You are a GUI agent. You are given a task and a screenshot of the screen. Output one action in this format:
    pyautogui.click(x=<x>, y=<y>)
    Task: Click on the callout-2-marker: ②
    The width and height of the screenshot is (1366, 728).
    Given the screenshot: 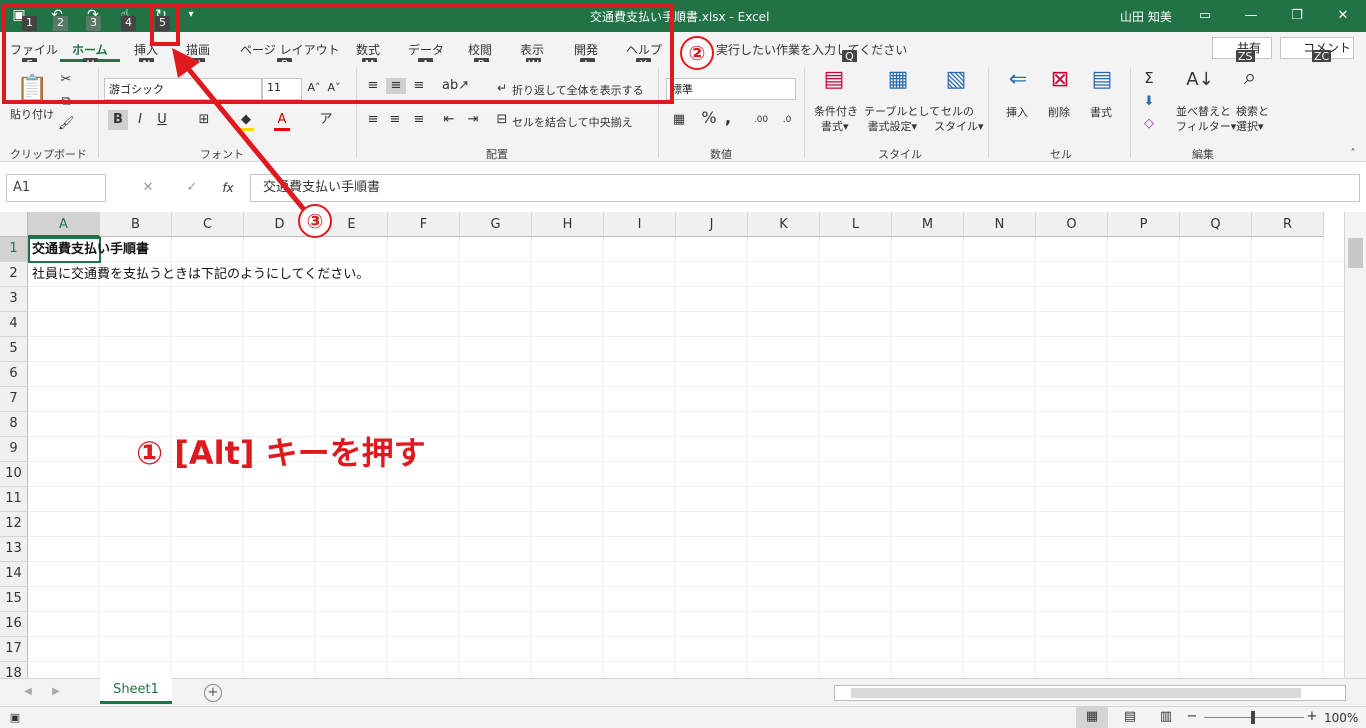 What is the action you would take?
    pyautogui.click(x=697, y=53)
    